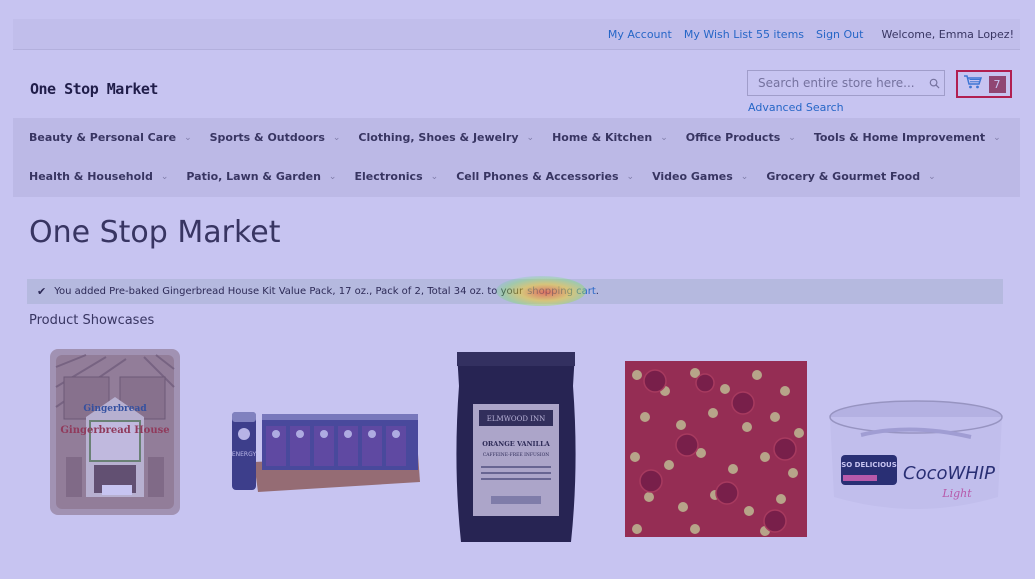 The width and height of the screenshot is (1035, 579). I want to click on search-input, so click(840, 83).